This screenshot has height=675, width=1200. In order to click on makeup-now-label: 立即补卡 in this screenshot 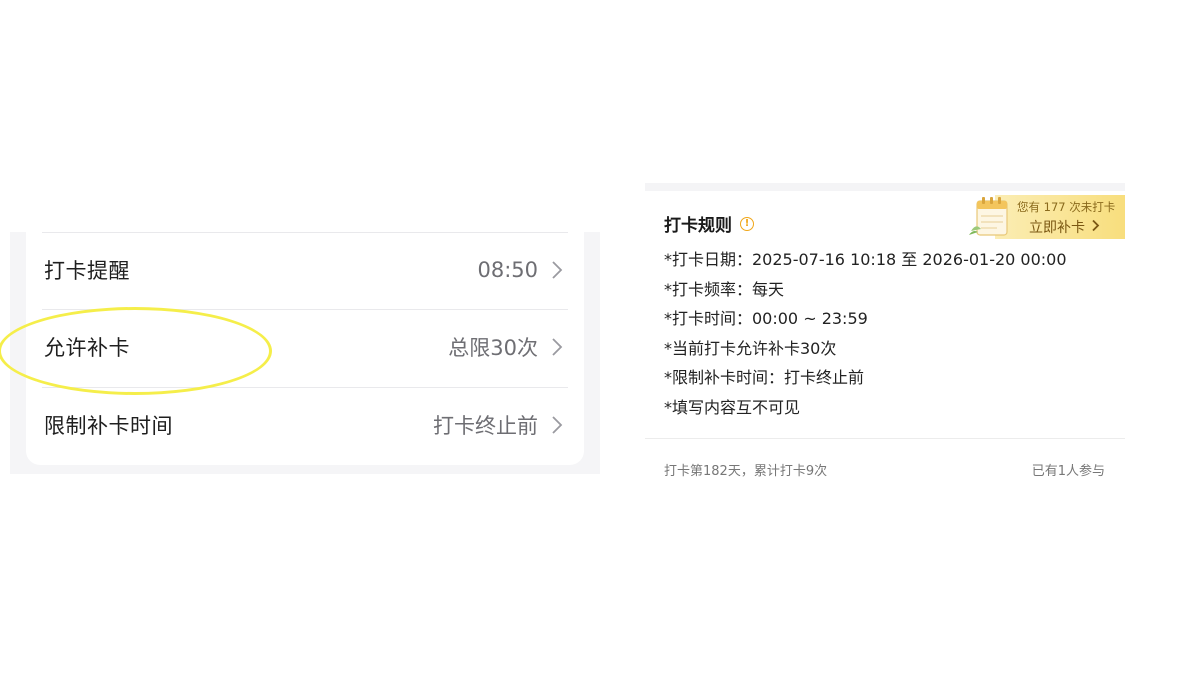, I will do `click(1057, 228)`.